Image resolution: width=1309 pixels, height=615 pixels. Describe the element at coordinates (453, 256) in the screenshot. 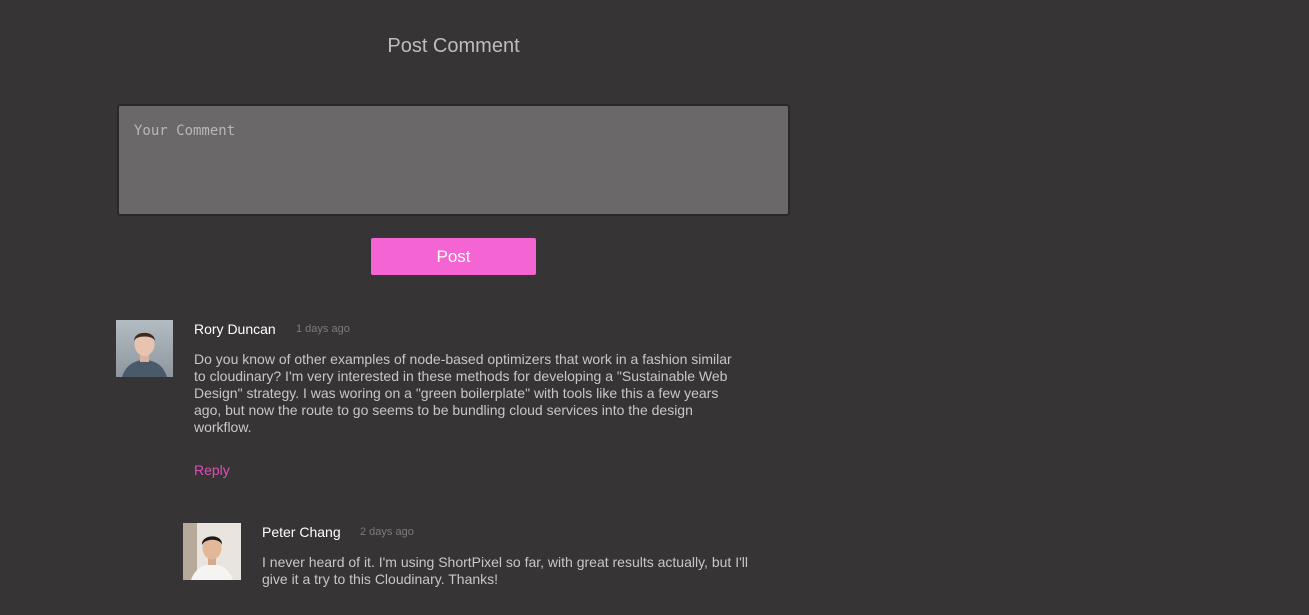

I see `post-button: Post` at that location.